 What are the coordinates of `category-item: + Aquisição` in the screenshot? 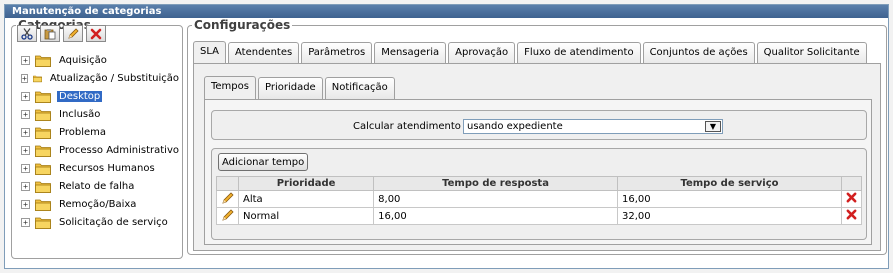 It's located at (101, 60).